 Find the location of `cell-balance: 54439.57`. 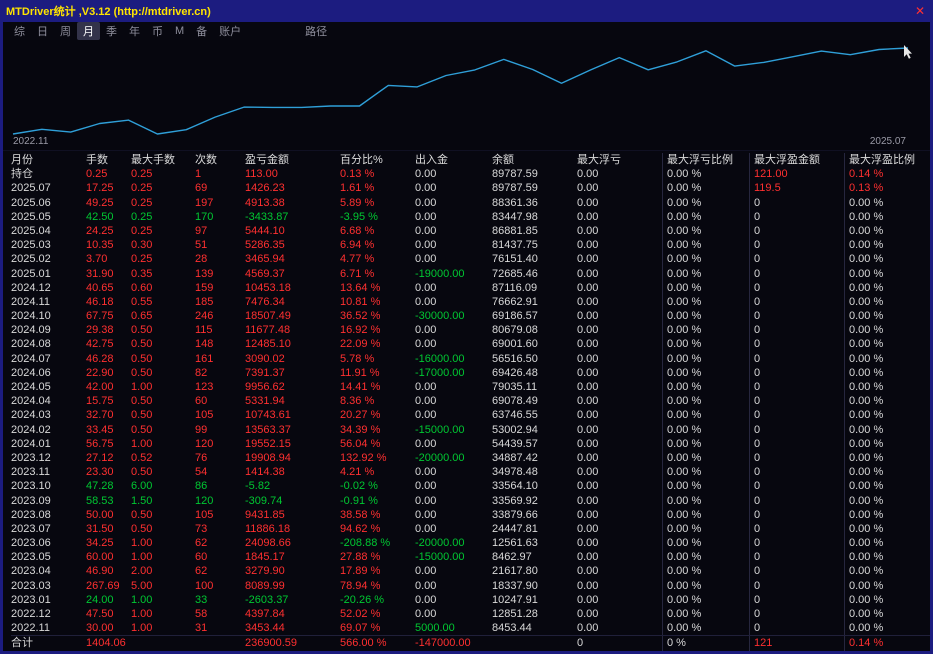

cell-balance: 54439.57 is located at coordinates (515, 443).